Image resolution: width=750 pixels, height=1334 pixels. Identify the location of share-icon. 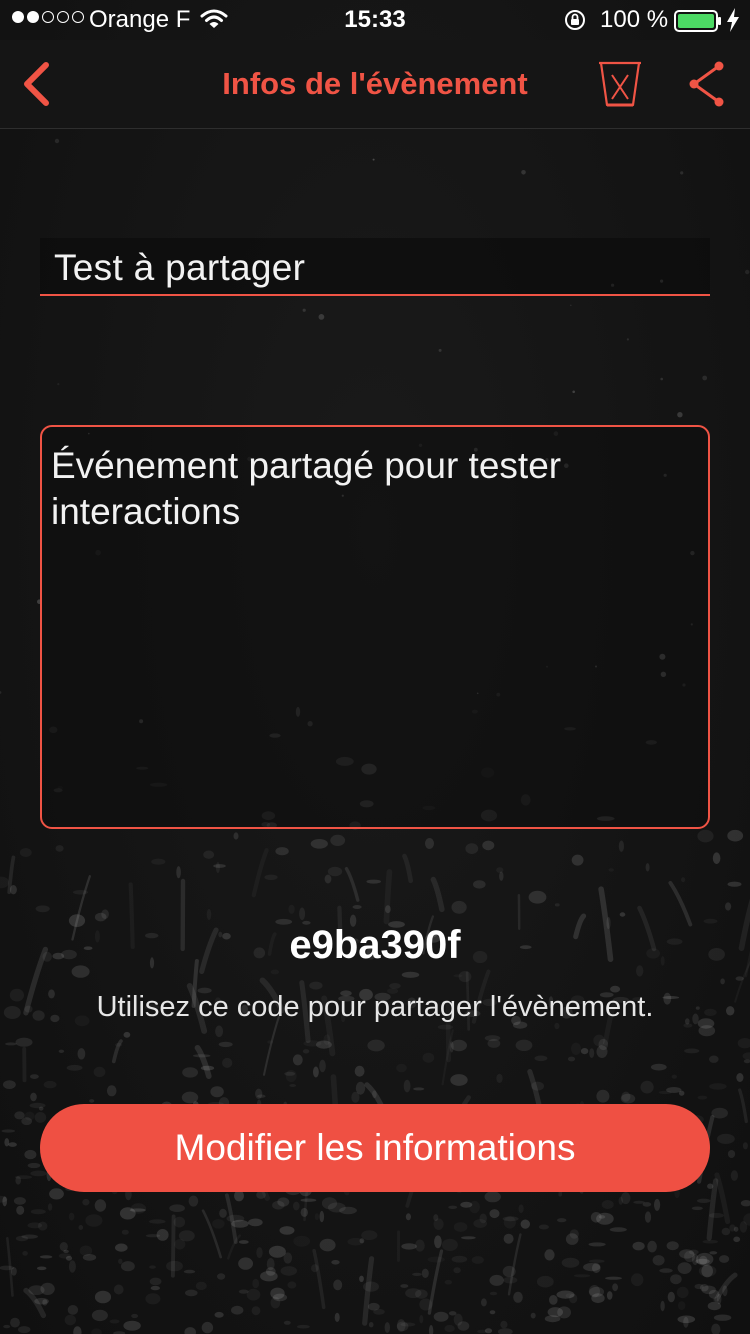
(706, 84).